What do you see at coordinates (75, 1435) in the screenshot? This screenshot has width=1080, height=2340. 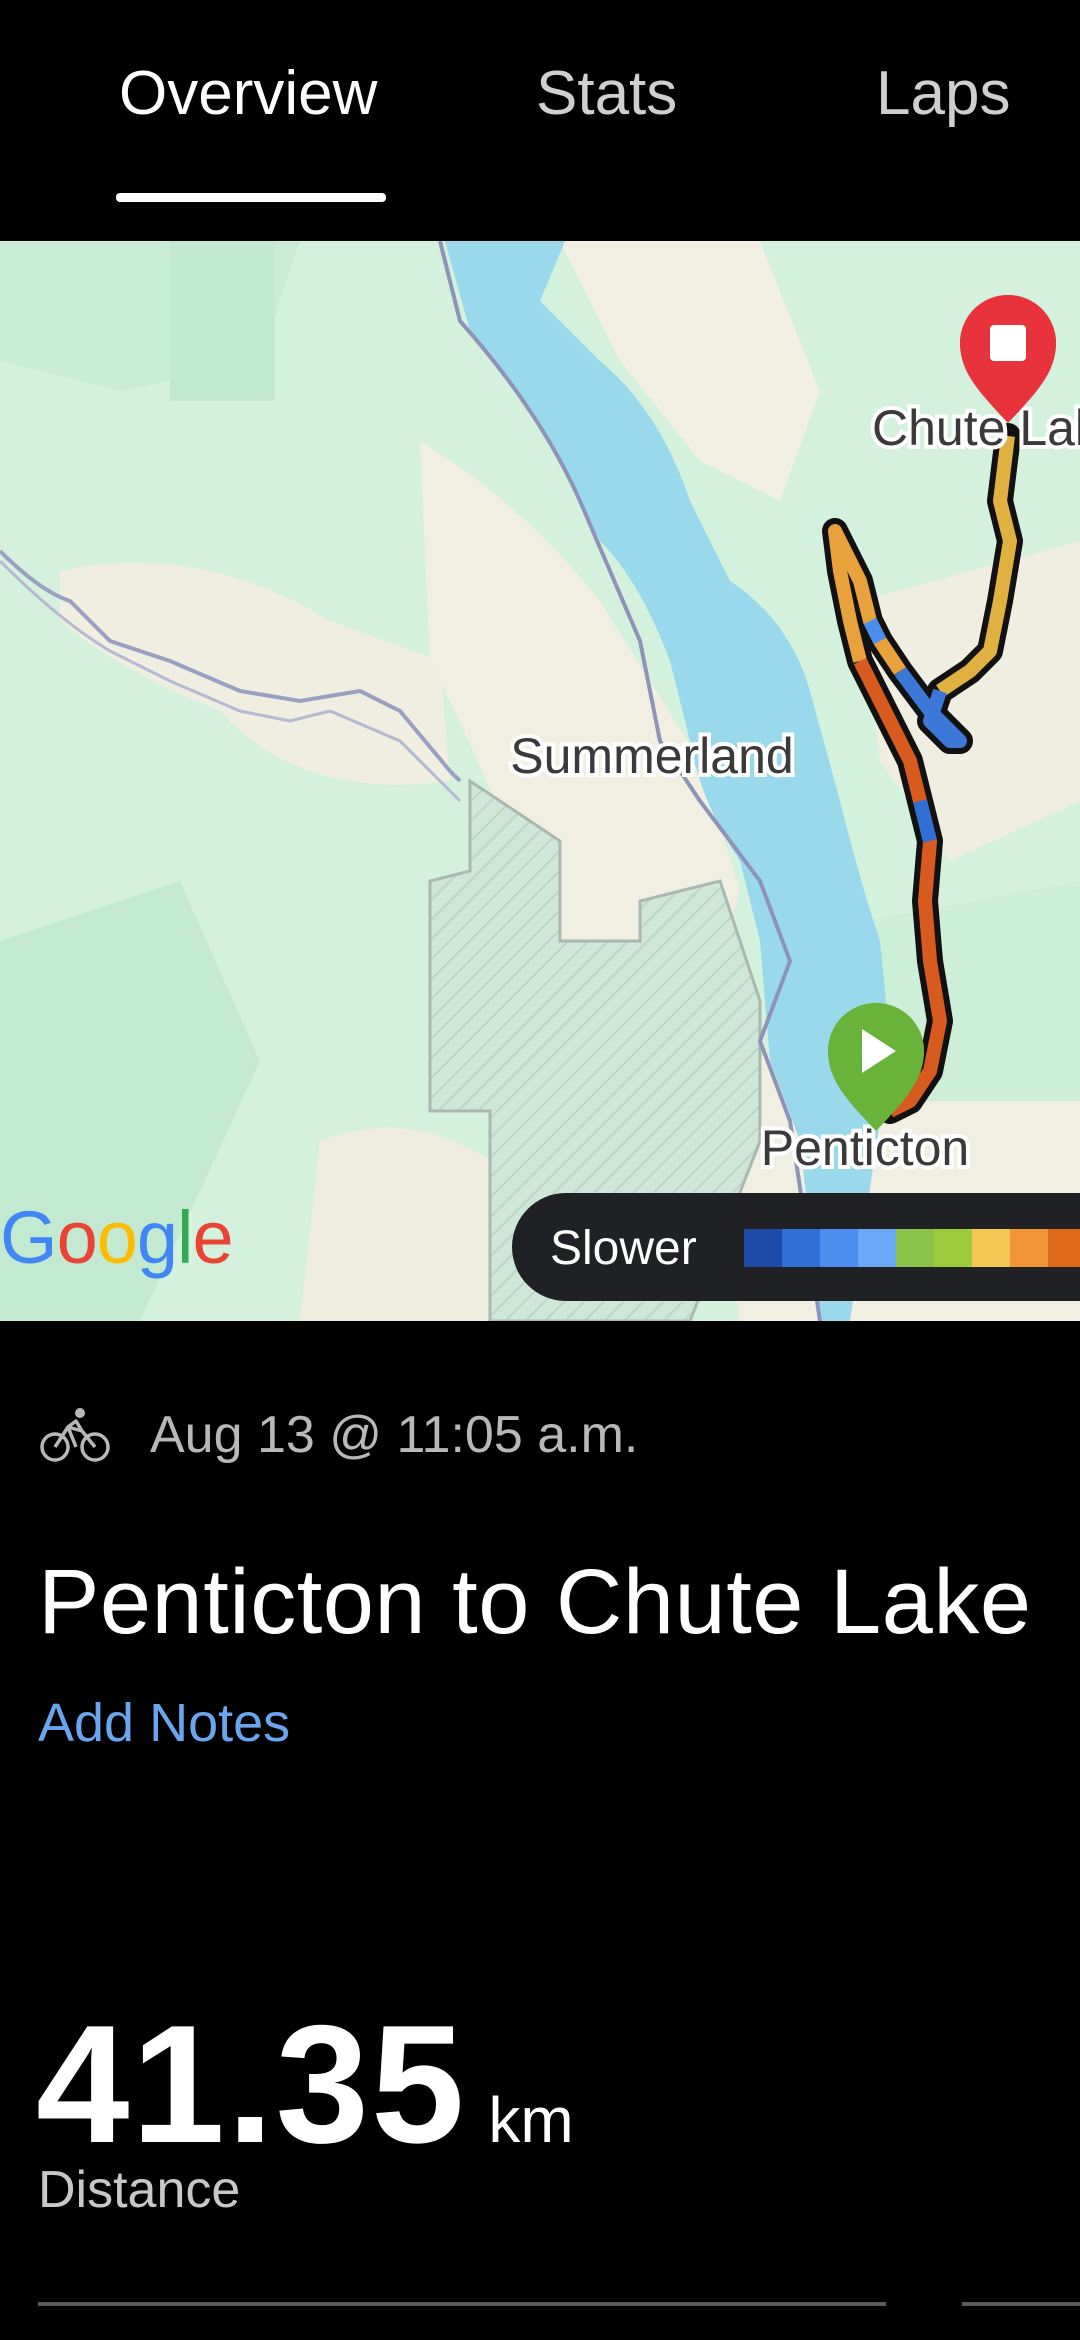 I see `bicycle-icon` at bounding box center [75, 1435].